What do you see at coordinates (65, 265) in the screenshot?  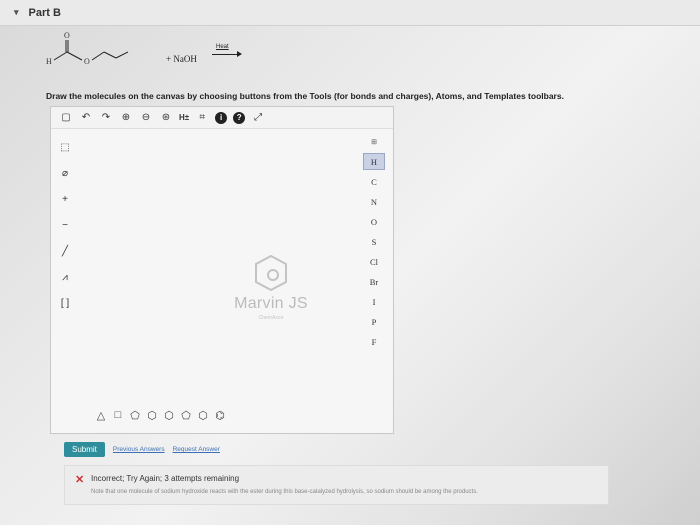 I see `left-toolbar: ⬚ ⌀ + − ╱ ⩘ [ ]` at bounding box center [65, 265].